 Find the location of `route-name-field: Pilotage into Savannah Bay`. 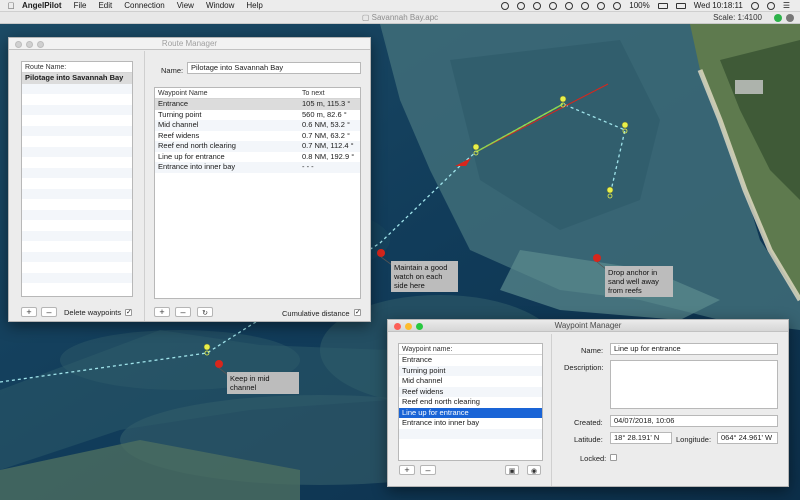

route-name-field: Pilotage into Savannah Bay is located at coordinates (274, 68).